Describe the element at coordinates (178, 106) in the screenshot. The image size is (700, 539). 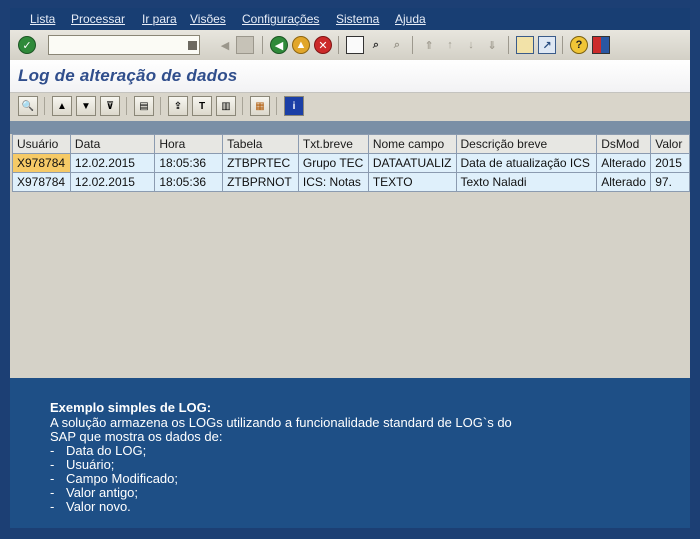
I see `export-icon: ⇪` at that location.